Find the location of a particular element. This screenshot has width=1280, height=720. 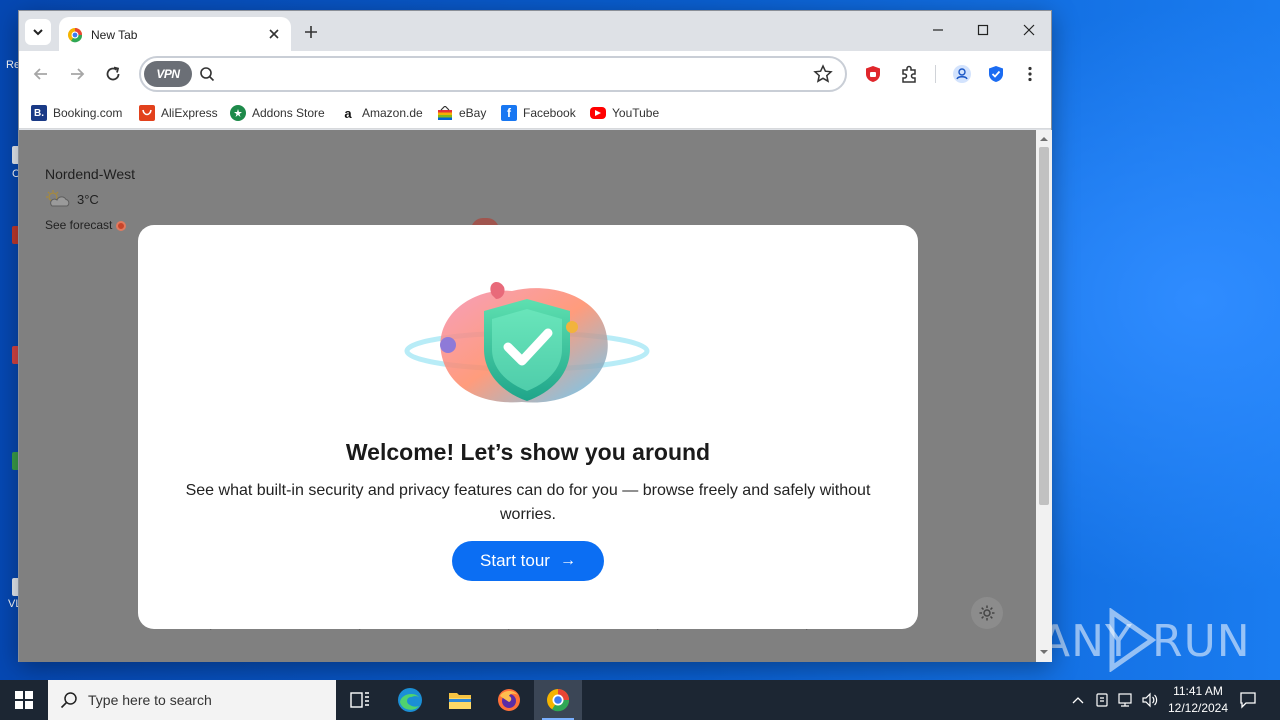

system-clock: 11:41 AM 12/12/2024 is located at coordinates (1198, 700).